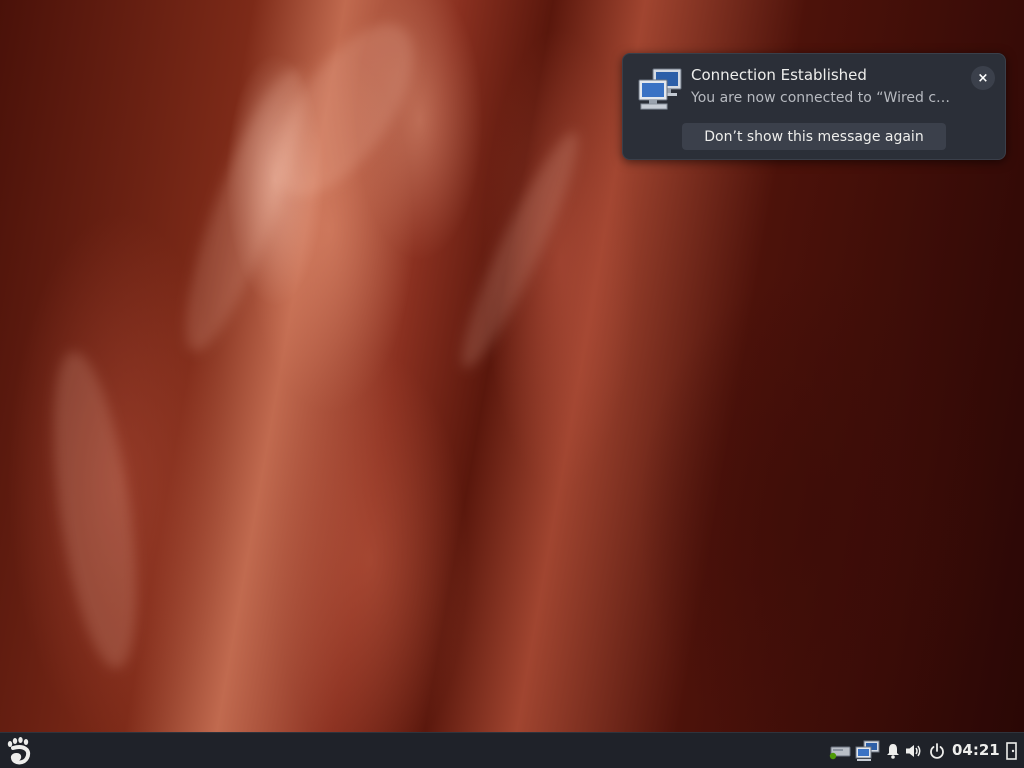 This screenshot has width=1024, height=768. What do you see at coordinates (840, 751) in the screenshot?
I see `removable-drive-icon` at bounding box center [840, 751].